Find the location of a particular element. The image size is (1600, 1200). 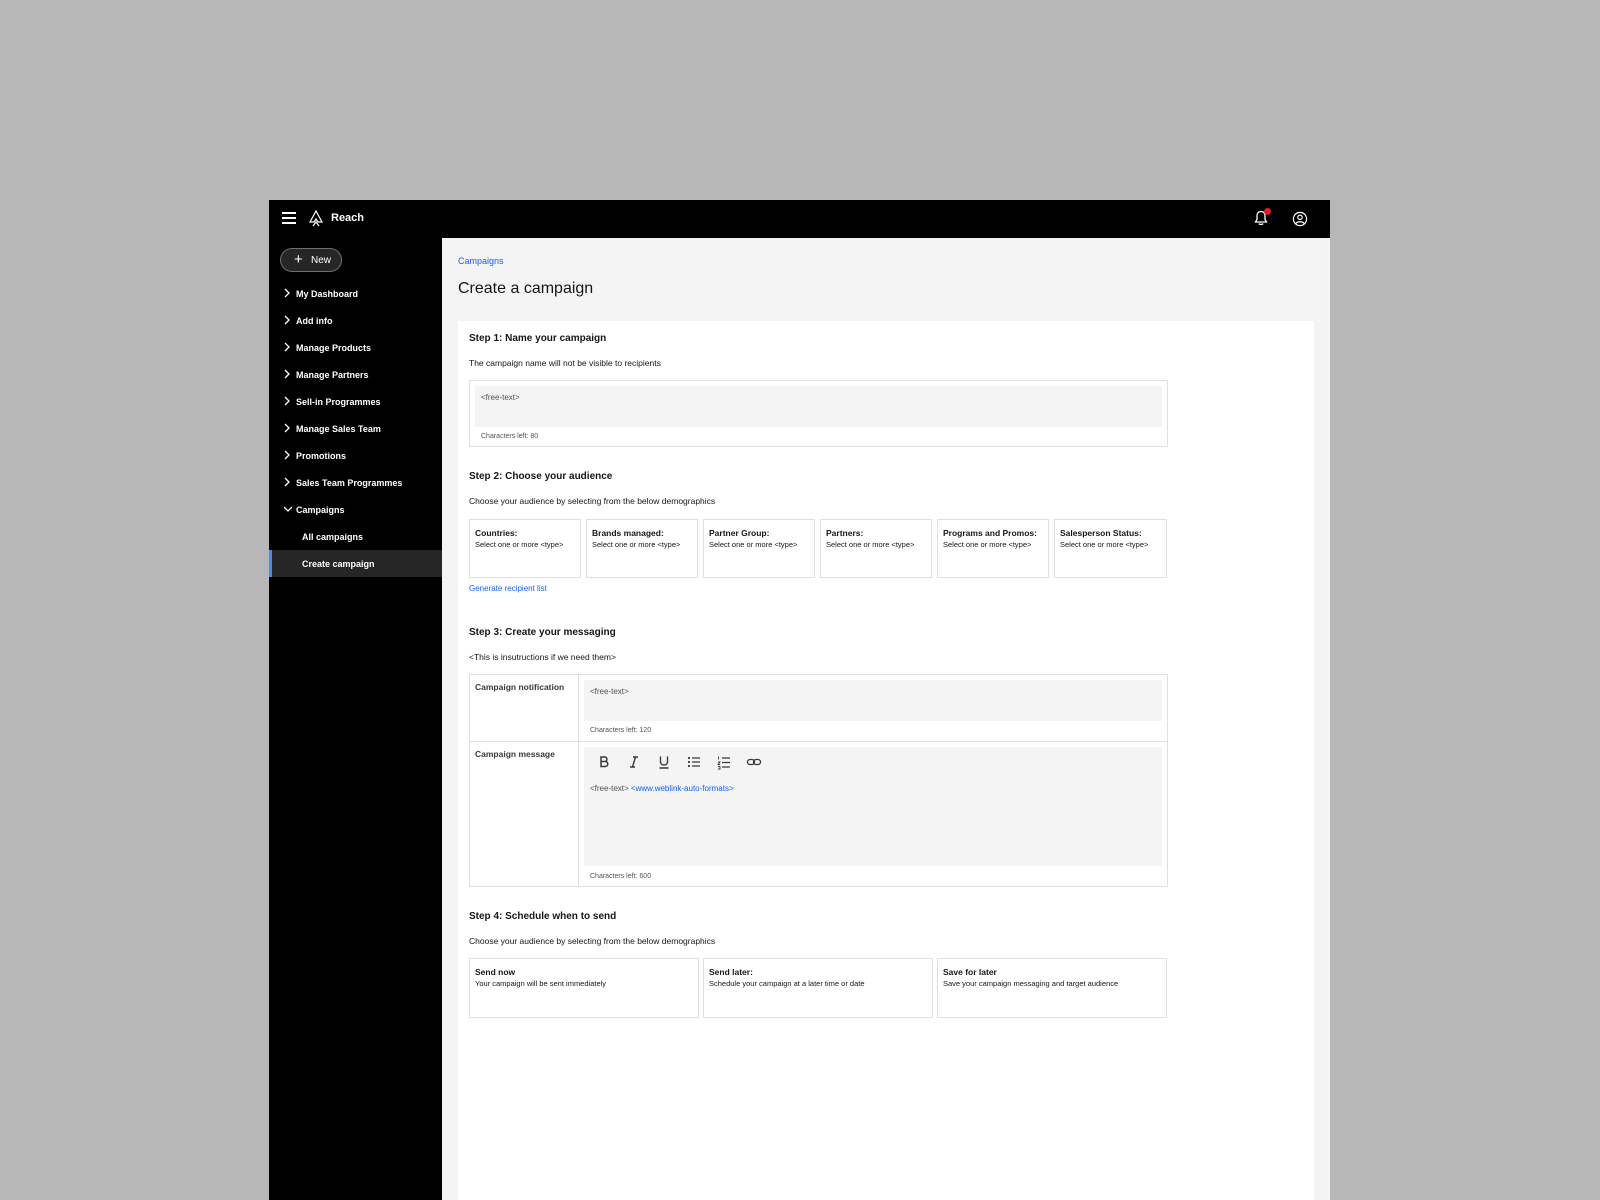

campaign-message-editor: <free-text> <www.weblink-auto-formats> is located at coordinates (873, 821).